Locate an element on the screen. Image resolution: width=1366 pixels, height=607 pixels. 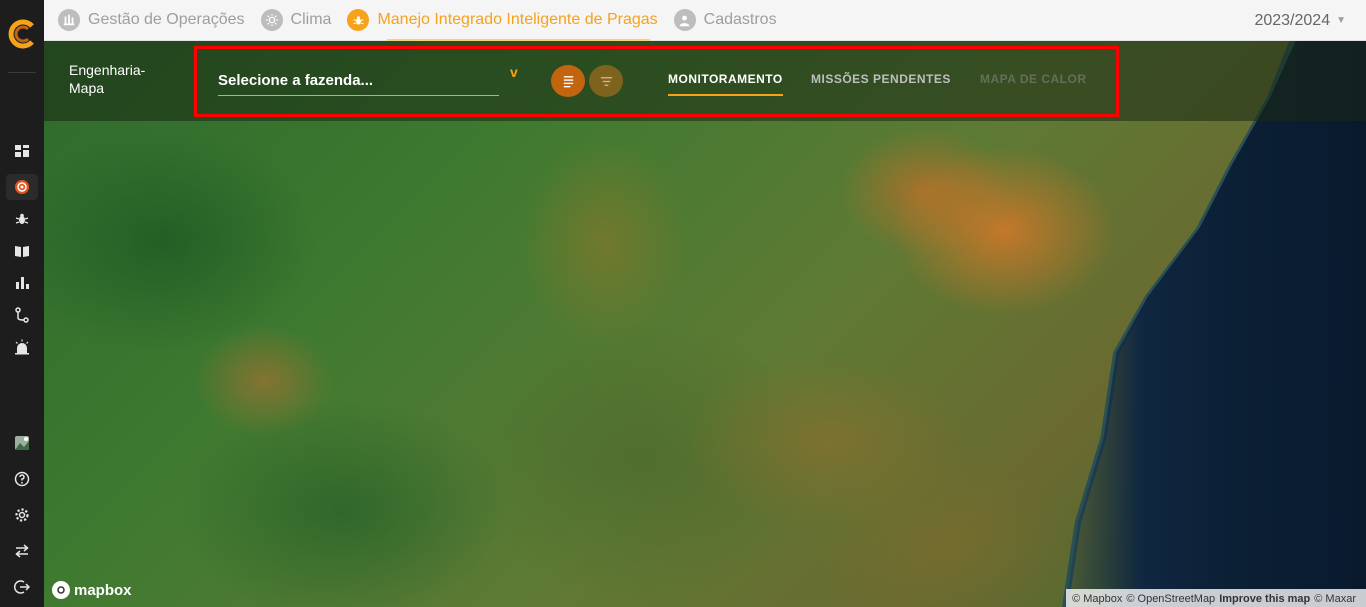
mapbox-logo: mapbox is located at coordinates (92, 590).